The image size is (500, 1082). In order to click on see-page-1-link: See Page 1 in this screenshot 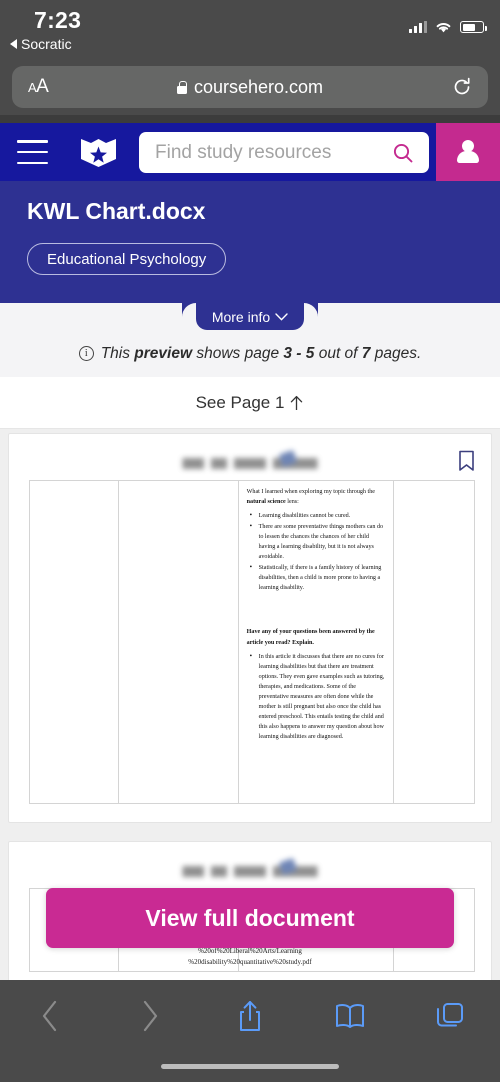, I will do `click(250, 403)`.